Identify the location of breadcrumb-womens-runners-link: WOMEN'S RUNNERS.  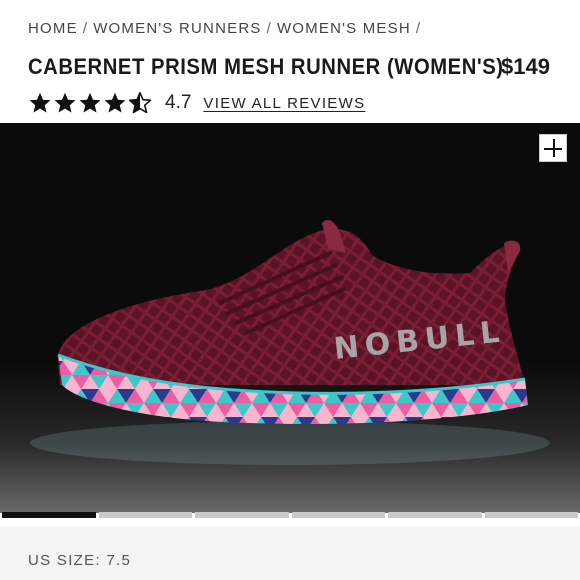
(177, 28).